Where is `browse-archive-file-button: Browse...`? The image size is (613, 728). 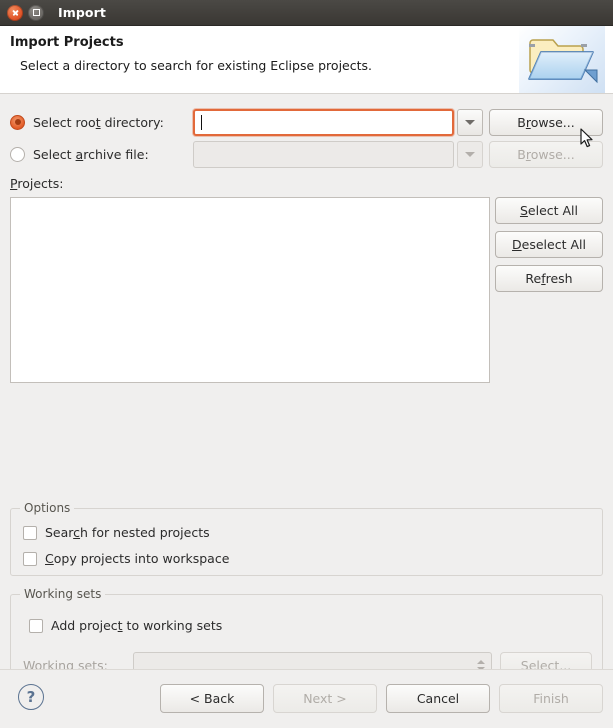
browse-archive-file-button: Browse... is located at coordinates (546, 154).